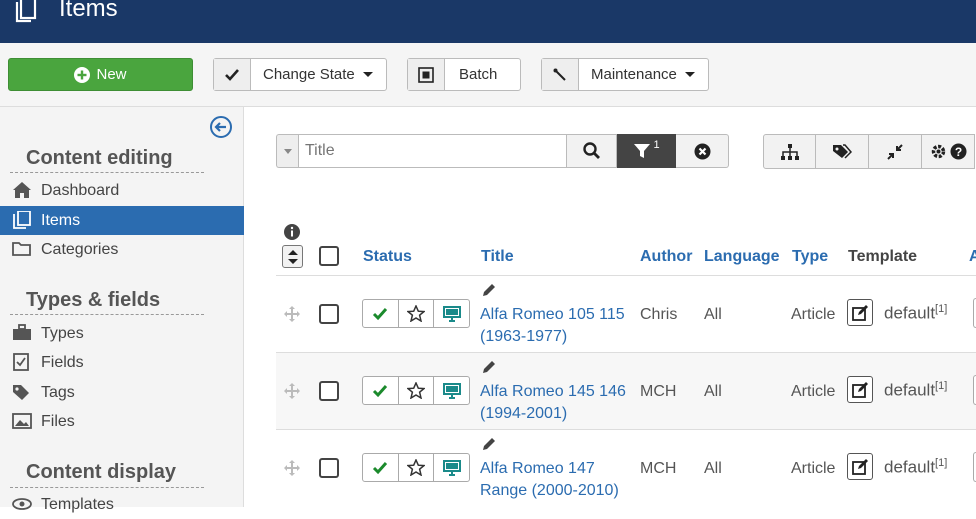 The width and height of the screenshot is (976, 519). Describe the element at coordinates (426, 74) in the screenshot. I see `square-icon` at that location.